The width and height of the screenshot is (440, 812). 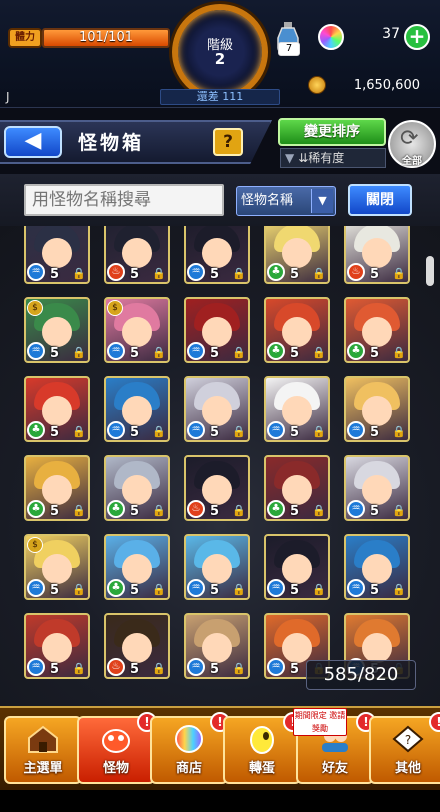 I want to click on gold-coin-icon, so click(x=317, y=85).